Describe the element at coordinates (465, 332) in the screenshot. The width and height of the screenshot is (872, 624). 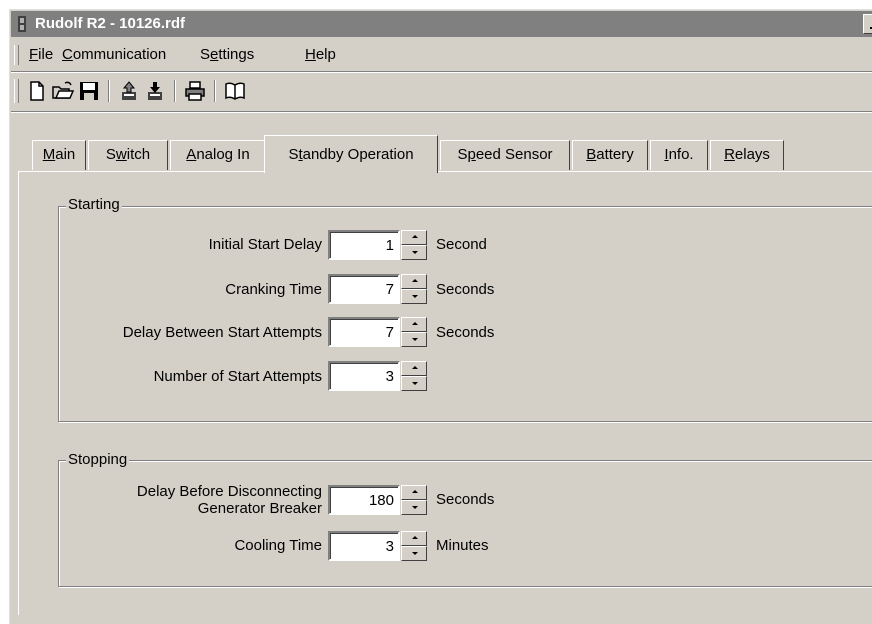
I see `delay-between-start-attempts-unit: Seconds` at that location.